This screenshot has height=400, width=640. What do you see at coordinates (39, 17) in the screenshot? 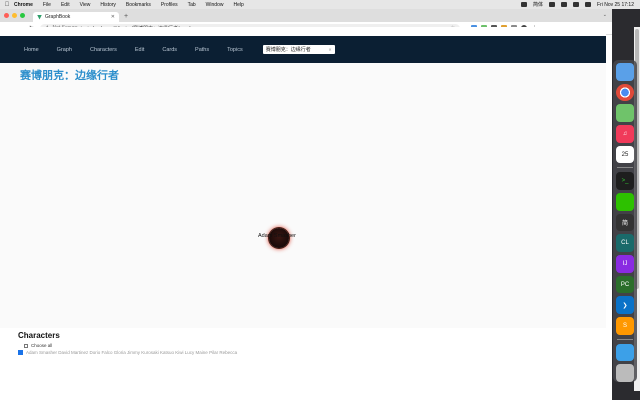
I see `graphbook-favicon-icon` at bounding box center [39, 17].